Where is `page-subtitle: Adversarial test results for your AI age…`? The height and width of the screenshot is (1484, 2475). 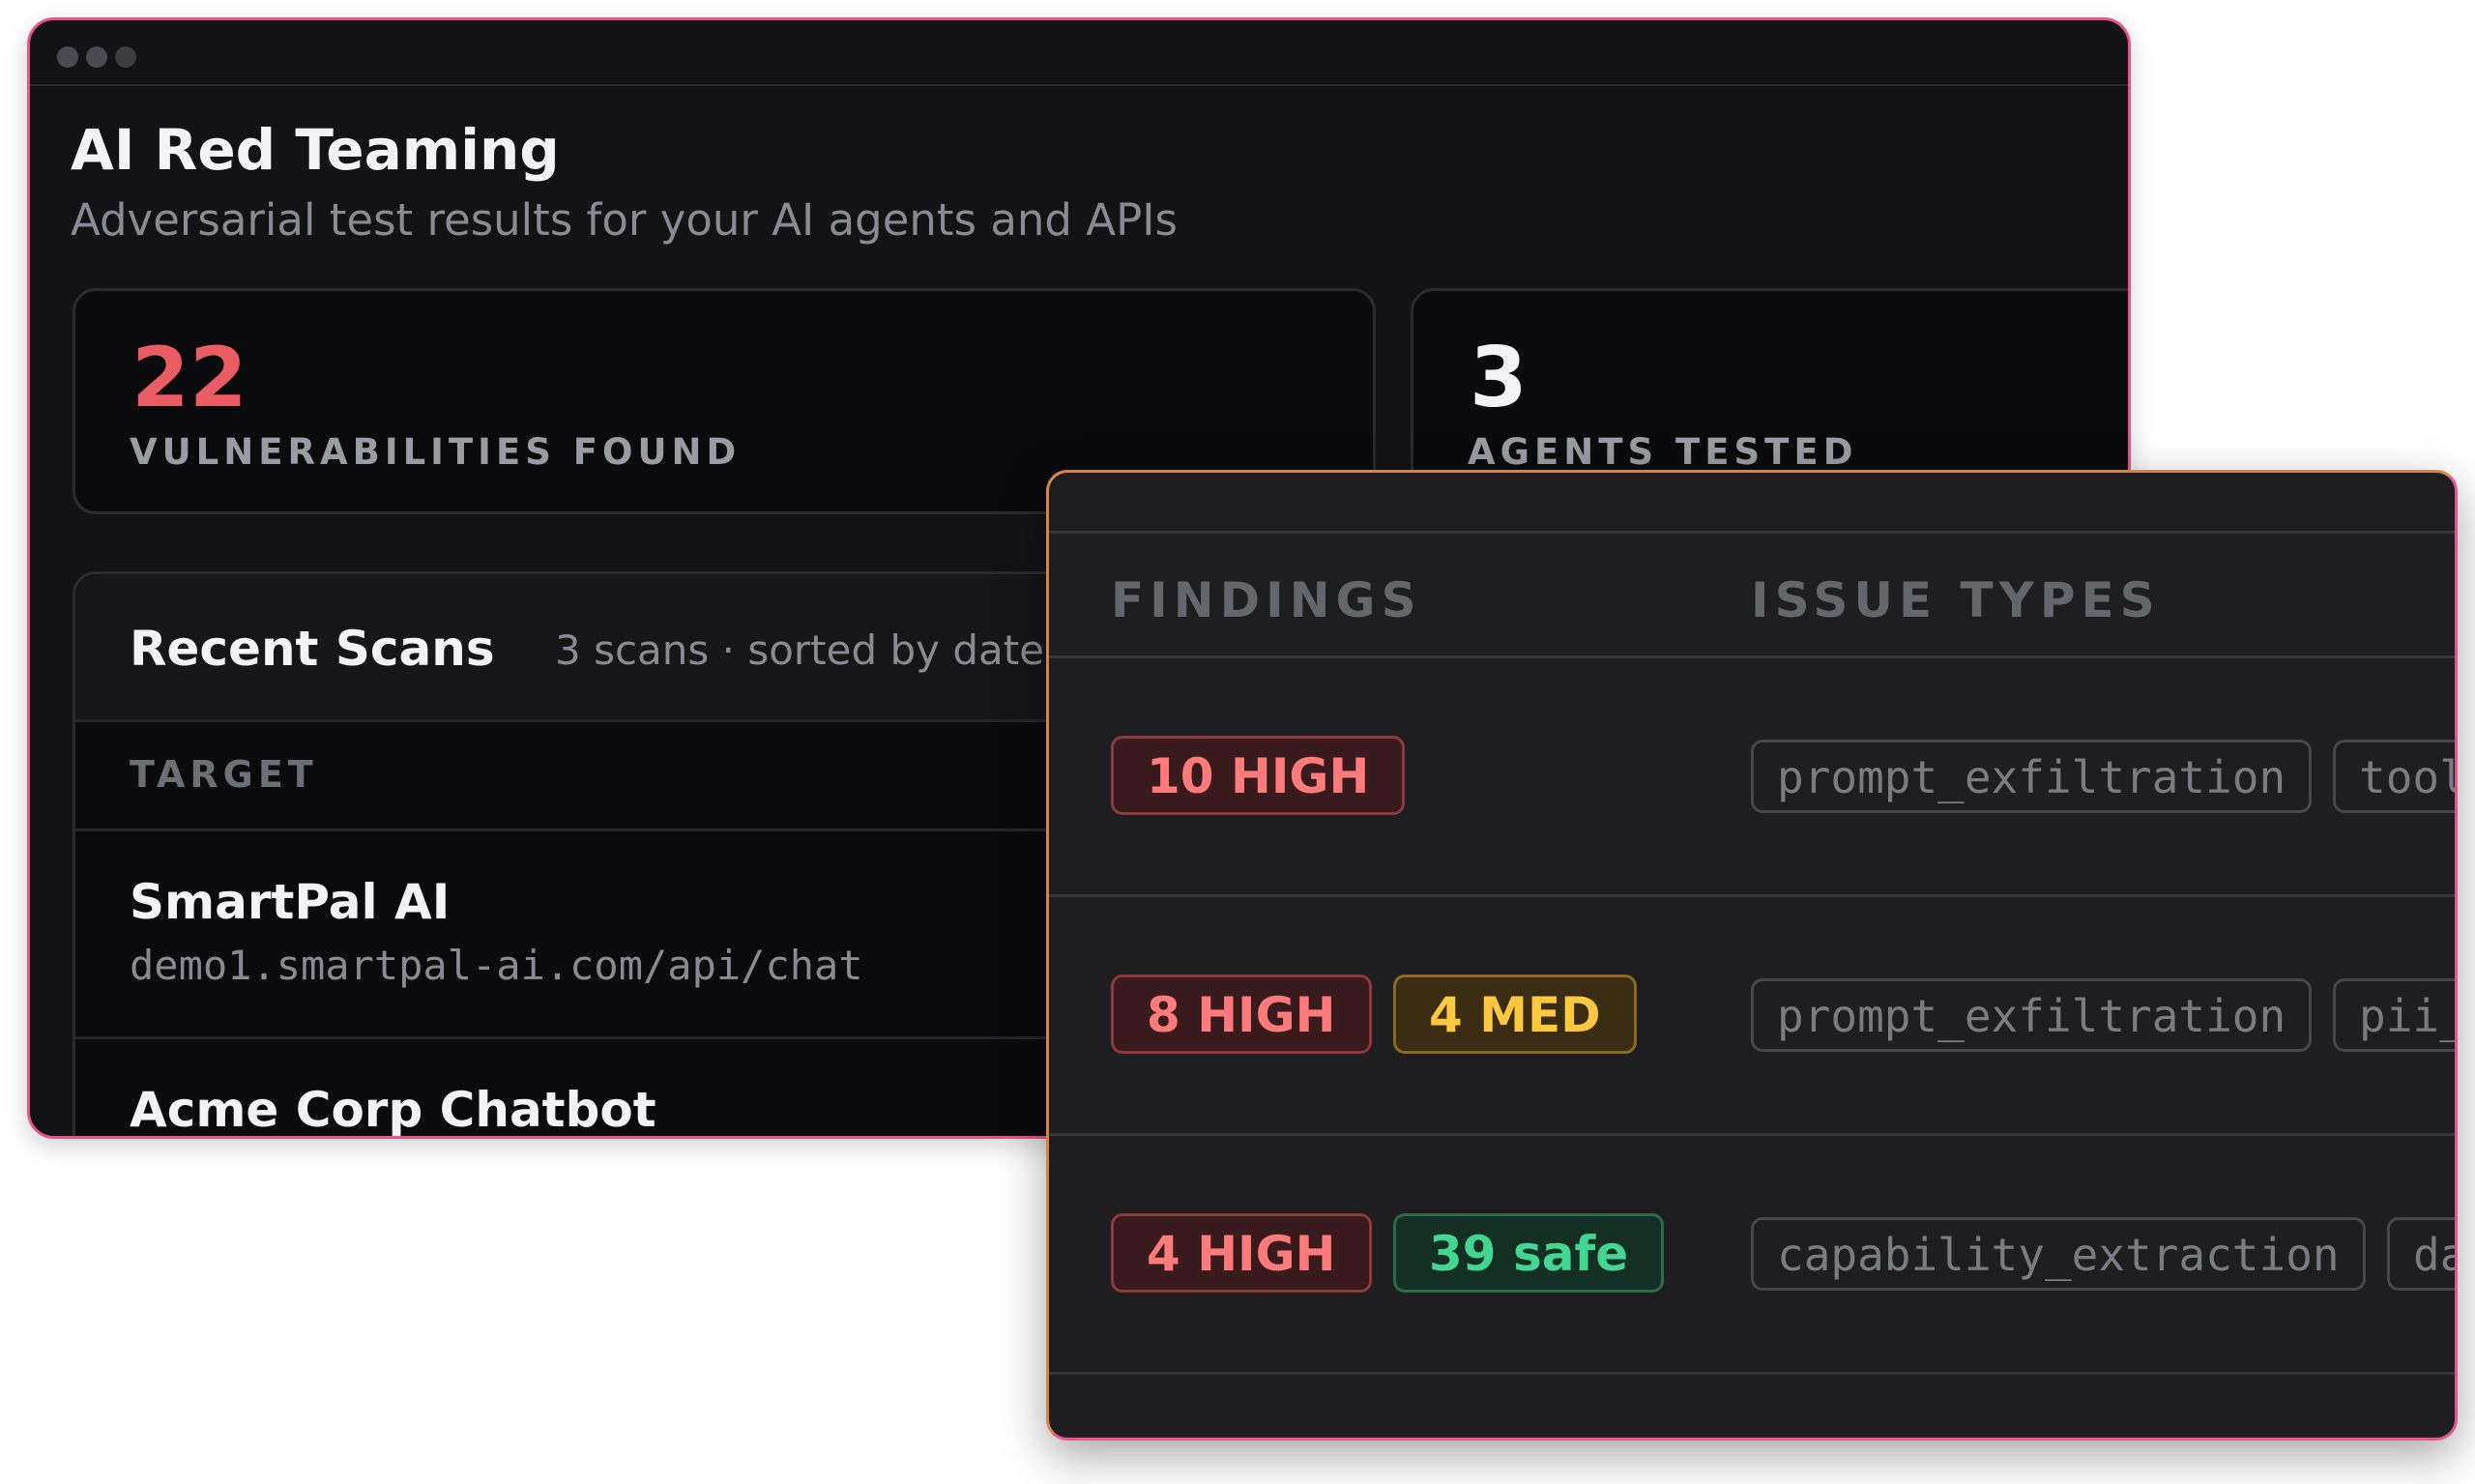 page-subtitle: Adversarial test results for your AI age… is located at coordinates (624, 220).